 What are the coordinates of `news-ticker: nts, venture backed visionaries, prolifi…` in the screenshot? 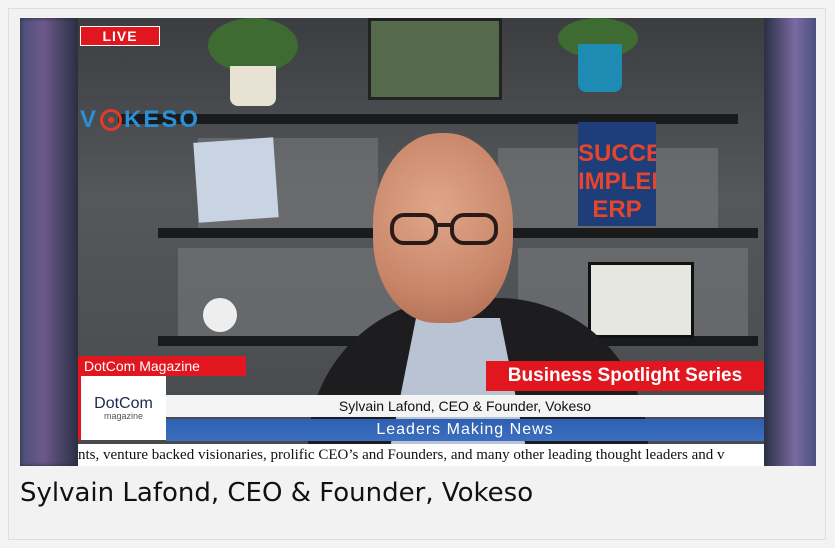 It's located at (421, 455).